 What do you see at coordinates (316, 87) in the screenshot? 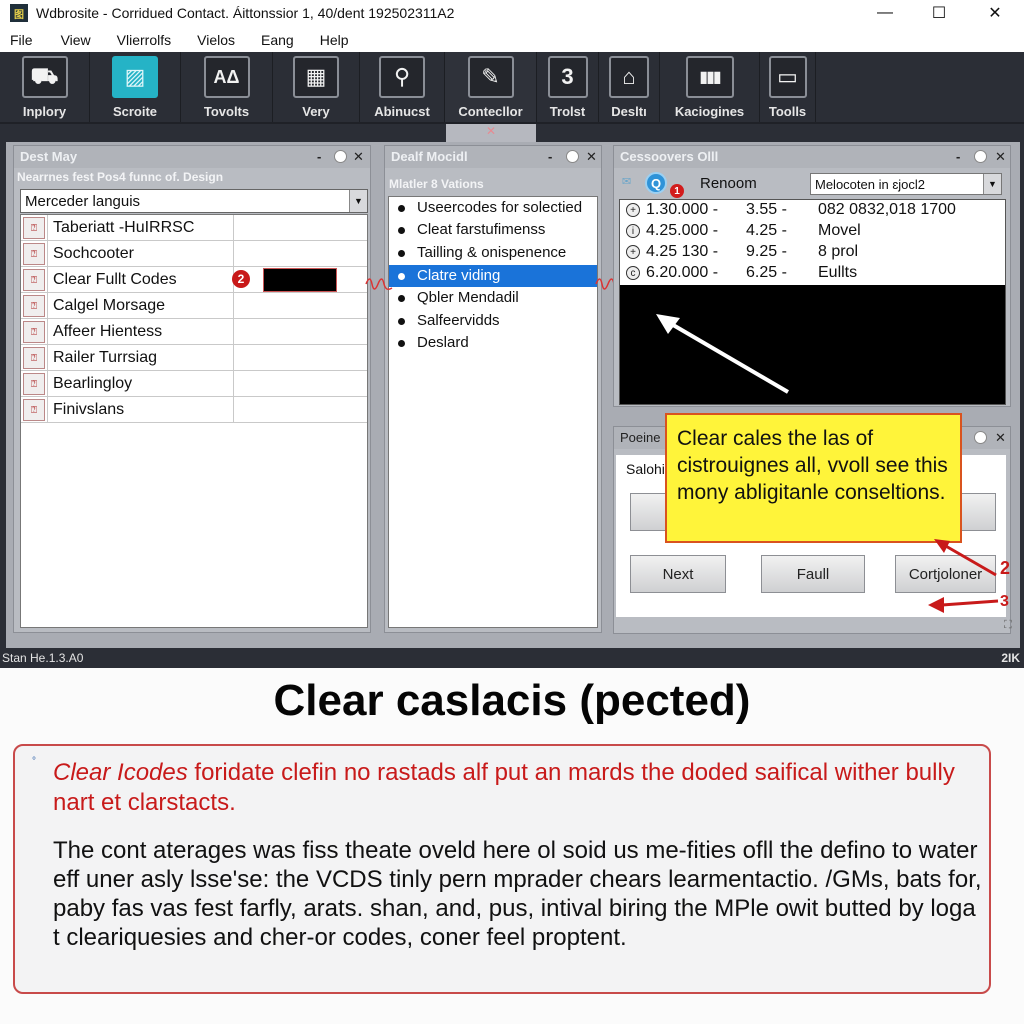
I see `tool-very: ▦ Very` at bounding box center [316, 87].